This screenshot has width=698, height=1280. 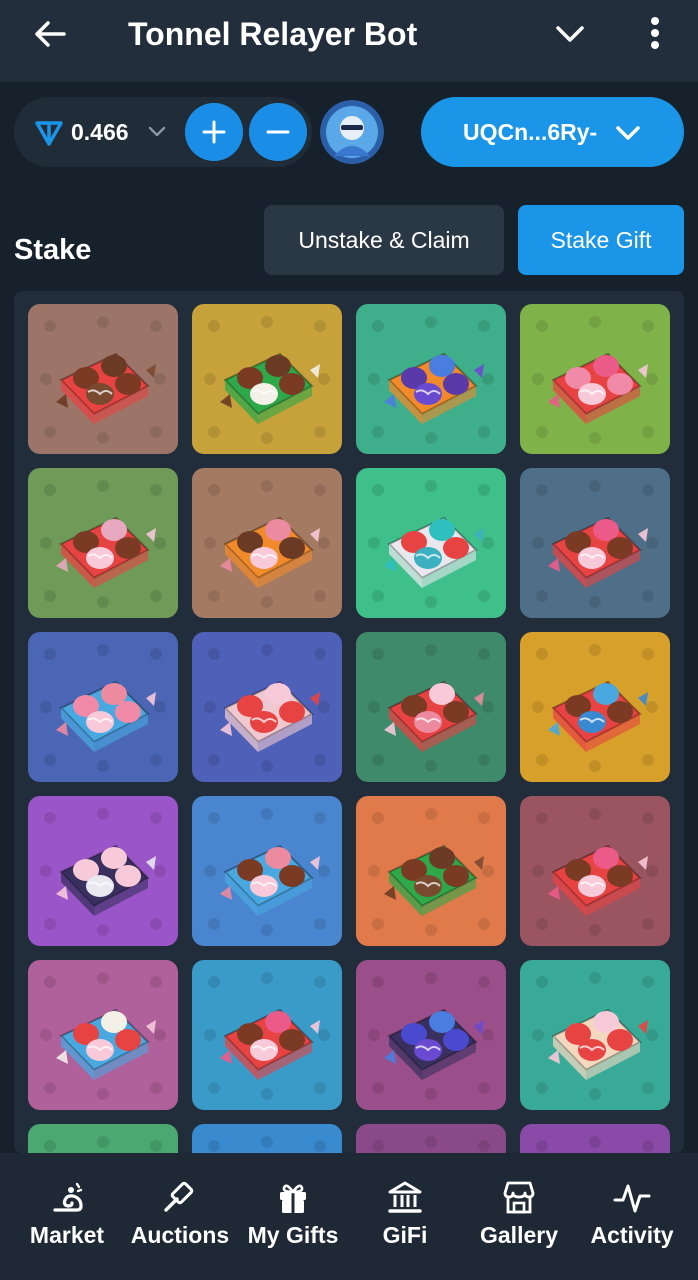 What do you see at coordinates (50, 34) in the screenshot?
I see `arrow-left-icon` at bounding box center [50, 34].